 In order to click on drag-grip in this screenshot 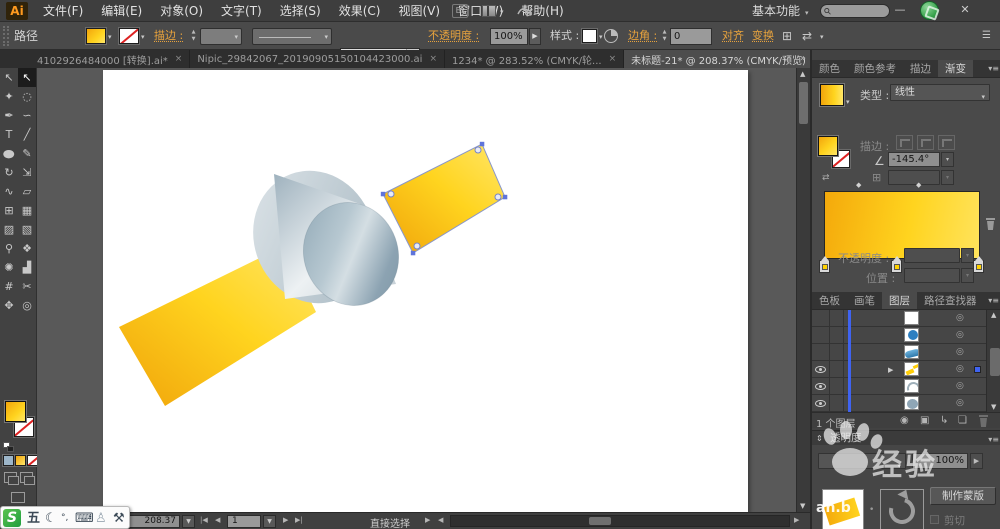, I will do `click(6, 36)`.